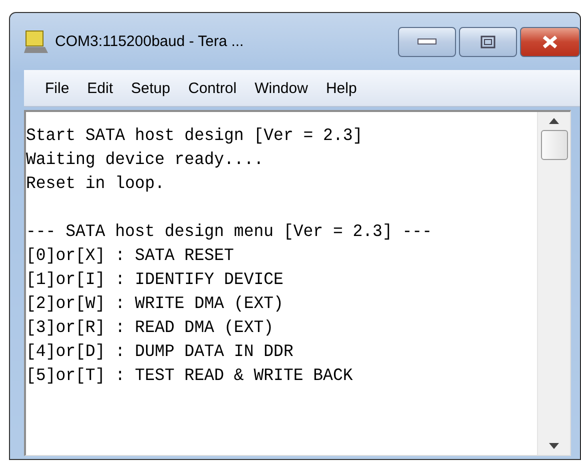  I want to click on terminal-line: Start SATA host design [Ver = 2.3], so click(195, 136).